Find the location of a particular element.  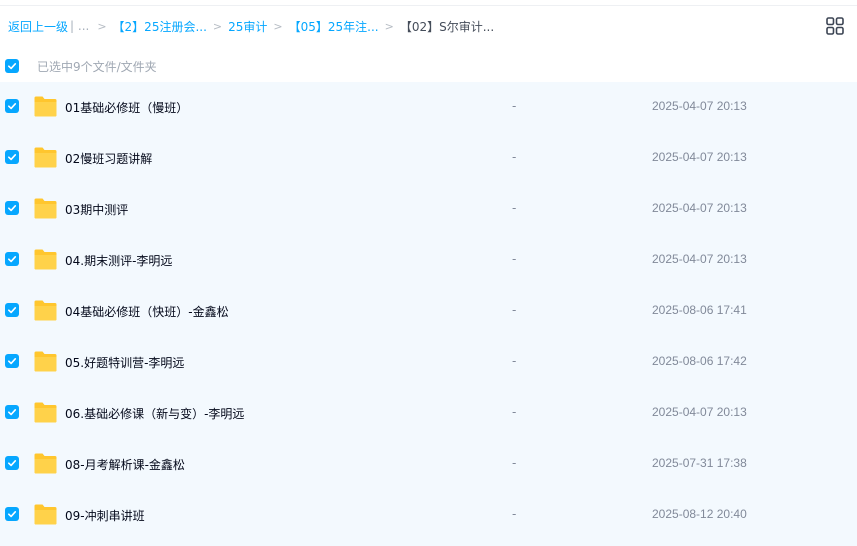

file-name: 08-月考解析课-金鑫松 is located at coordinates (125, 464).